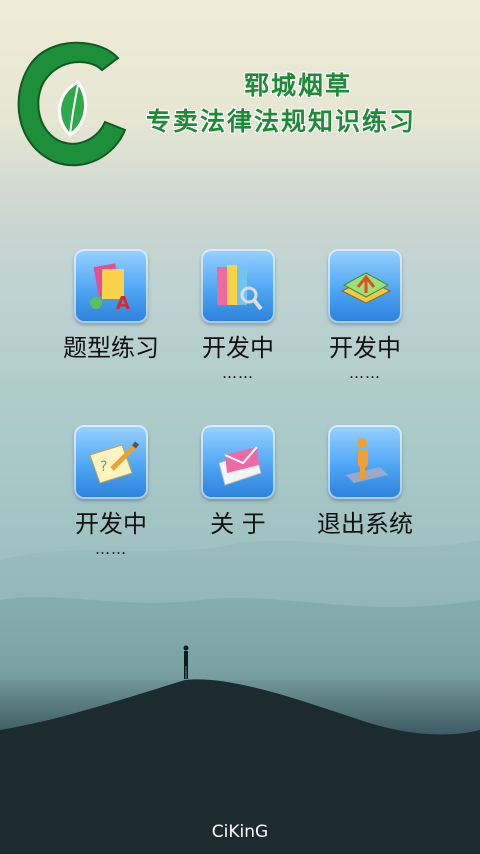  What do you see at coordinates (72, 104) in the screenshot?
I see `tobacco-logo` at bounding box center [72, 104].